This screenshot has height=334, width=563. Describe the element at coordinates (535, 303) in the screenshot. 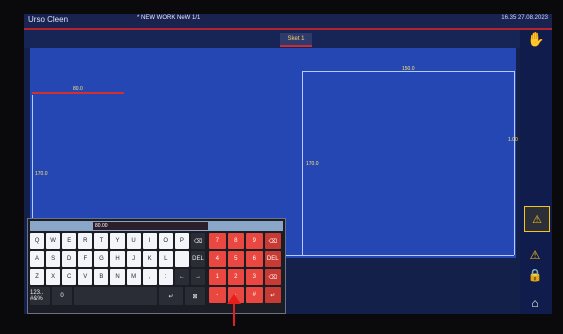

I see `home-icon: ⌂` at that location.